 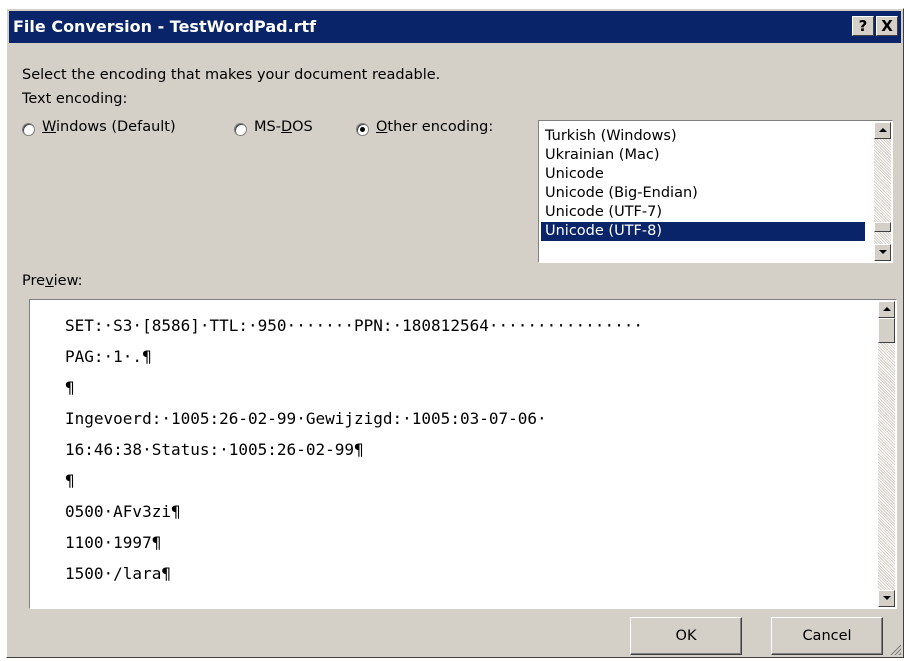 I want to click on encoding-item-ukrainian-mac: Ukrainian (Mac), so click(x=703, y=155).